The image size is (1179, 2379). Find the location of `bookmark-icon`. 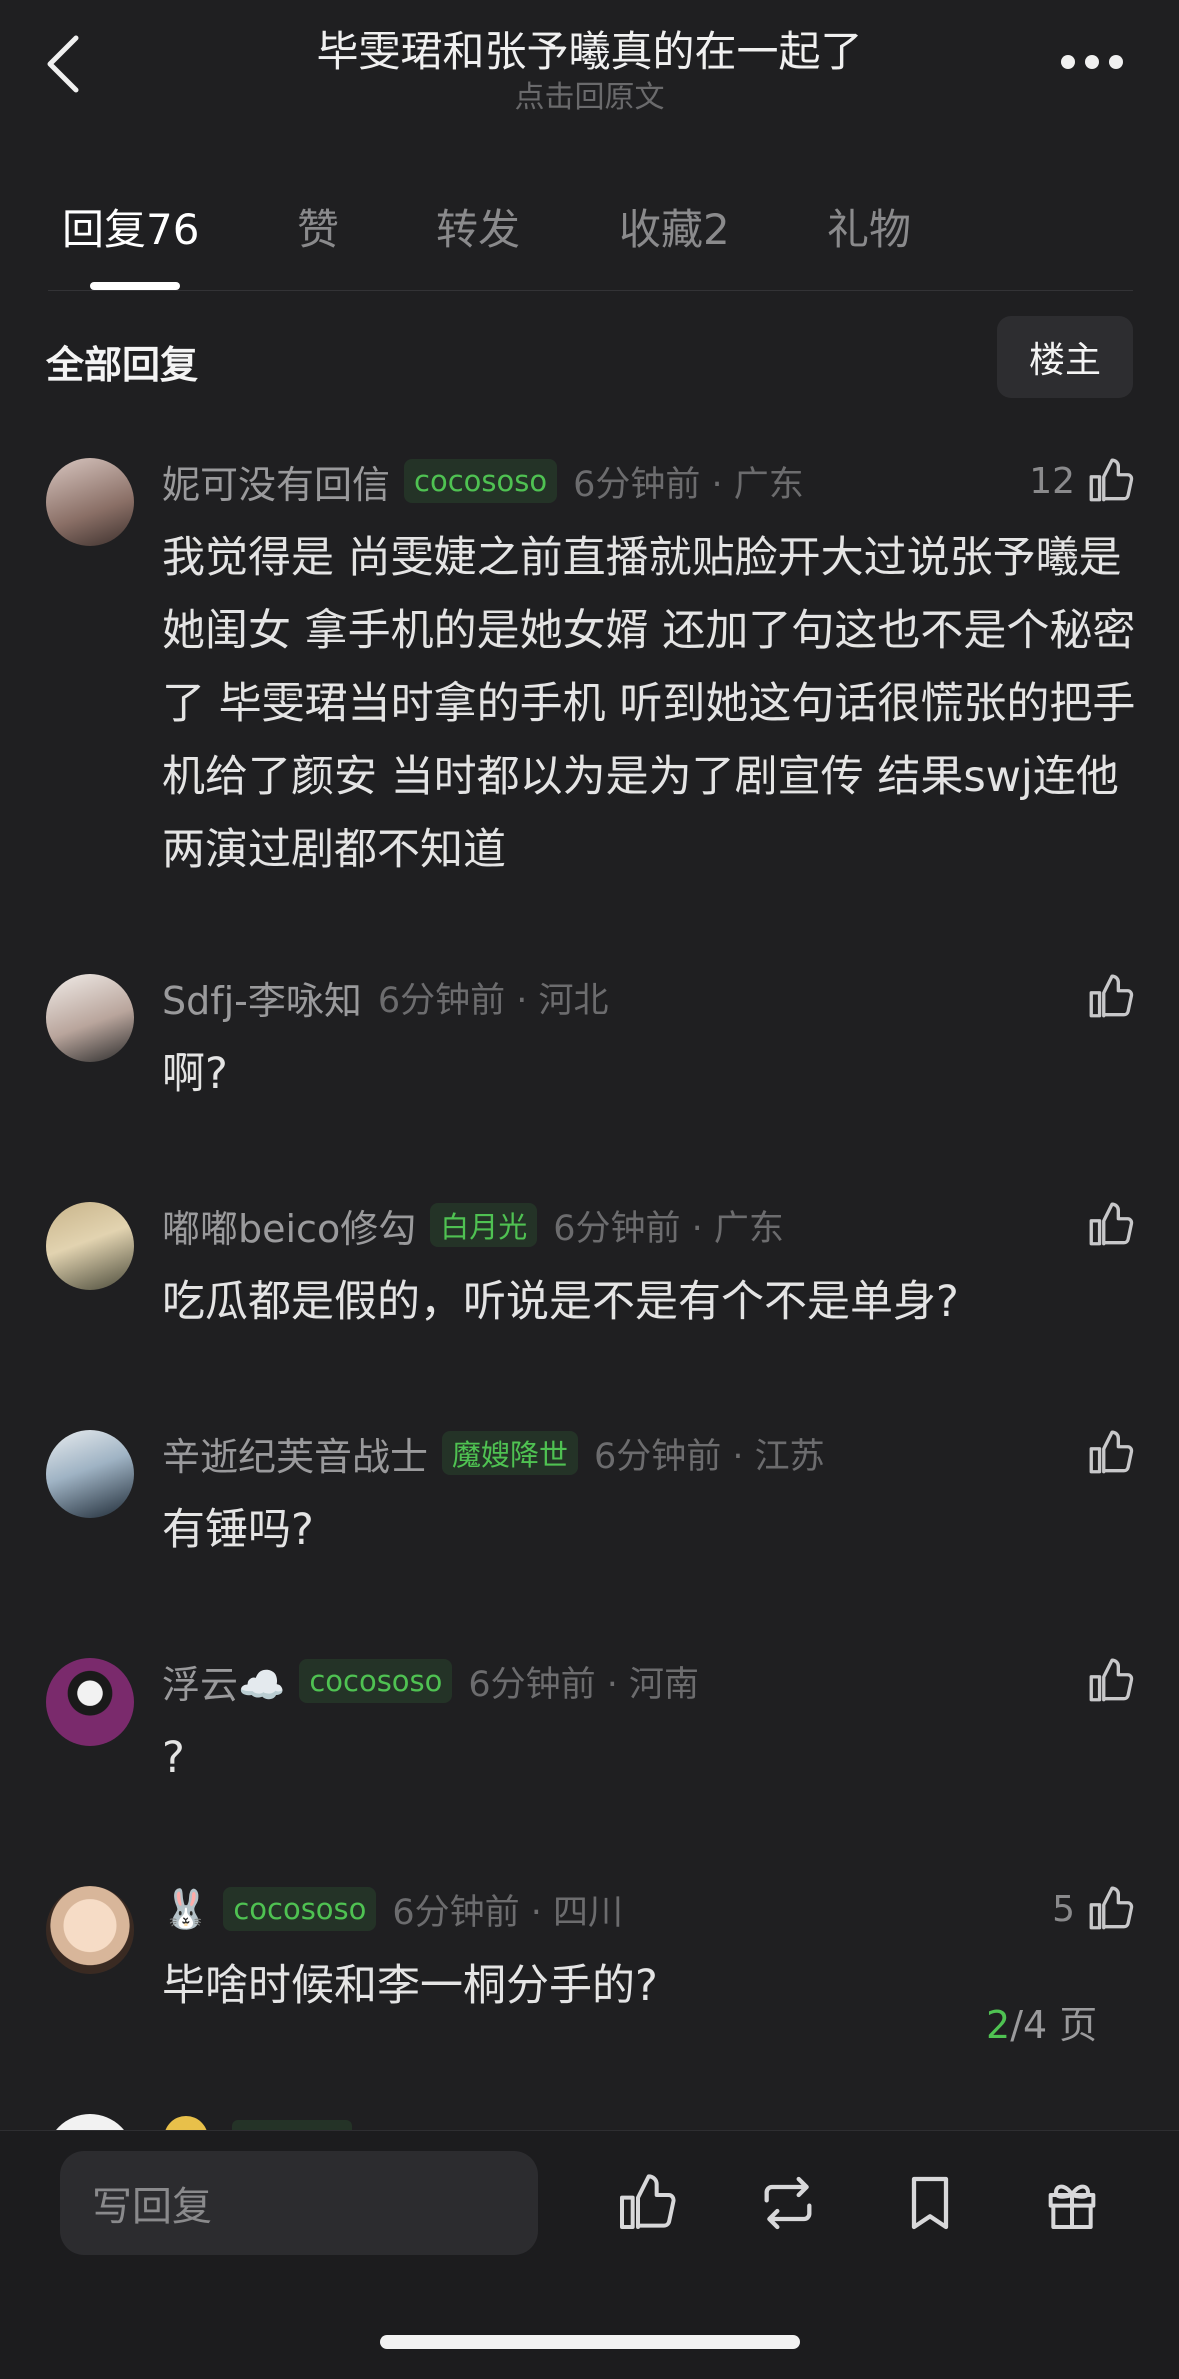

bookmark-icon is located at coordinates (930, 2203).